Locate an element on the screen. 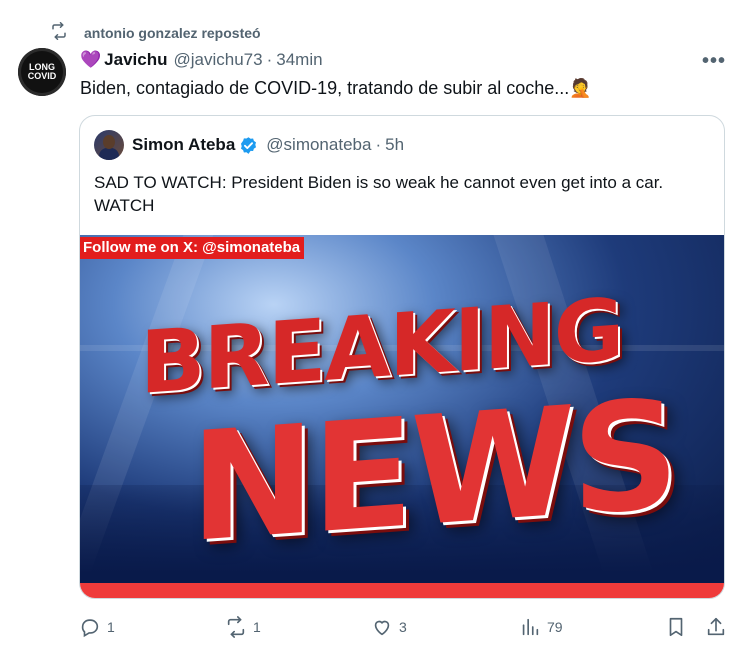 Image resolution: width=754 pixels, height=650 pixels. action-bar: 1 1 3 79 is located at coordinates (404, 628).